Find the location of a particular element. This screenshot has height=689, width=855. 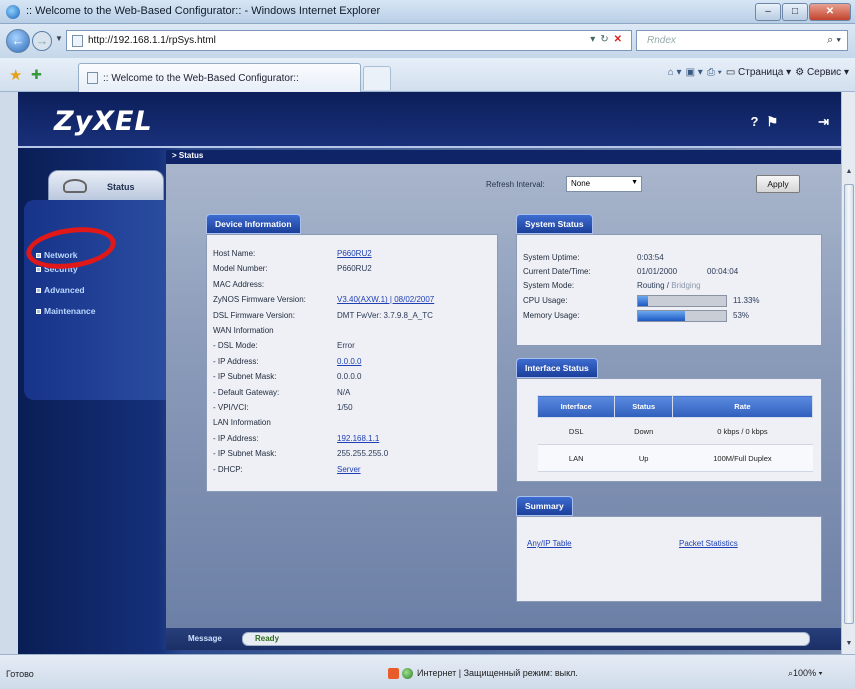

add-favorite-icon: ✚ is located at coordinates (36, 75).